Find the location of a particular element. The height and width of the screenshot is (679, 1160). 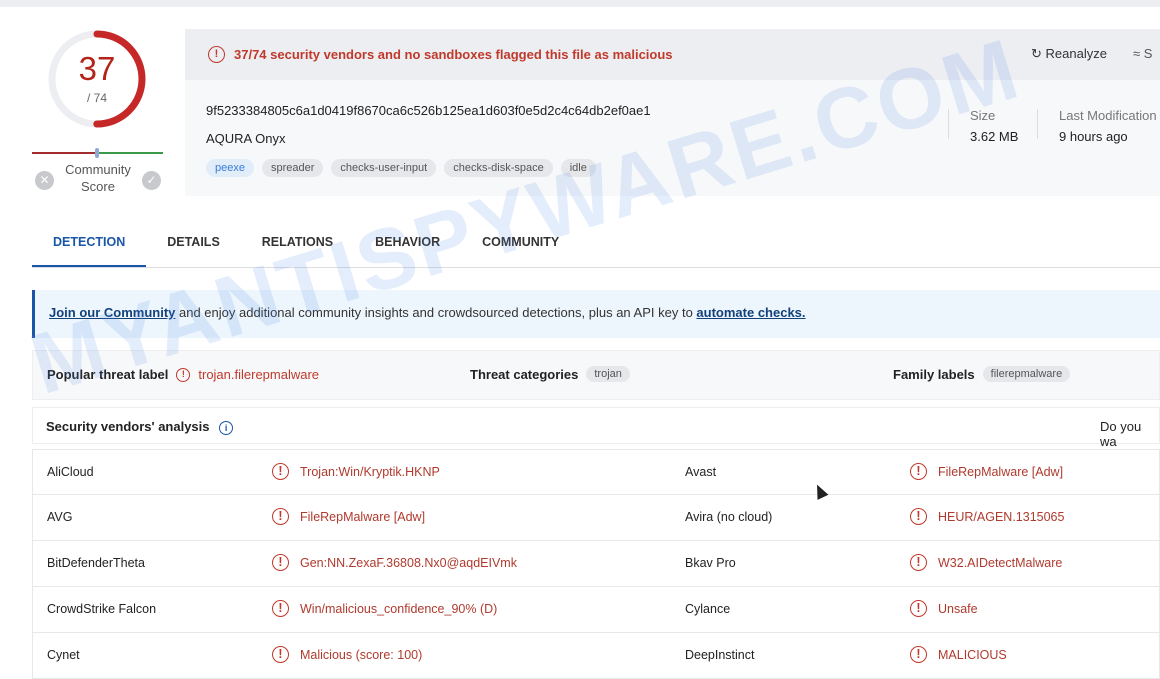

vendor-name: Avast is located at coordinates (701, 472).